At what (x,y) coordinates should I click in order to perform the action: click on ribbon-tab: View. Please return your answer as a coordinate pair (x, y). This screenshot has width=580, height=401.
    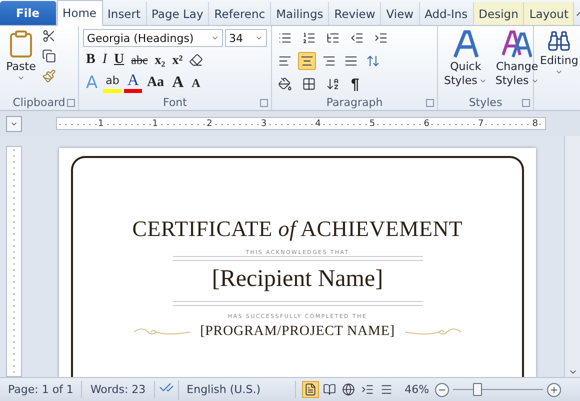
    Looking at the image, I should click on (400, 13).